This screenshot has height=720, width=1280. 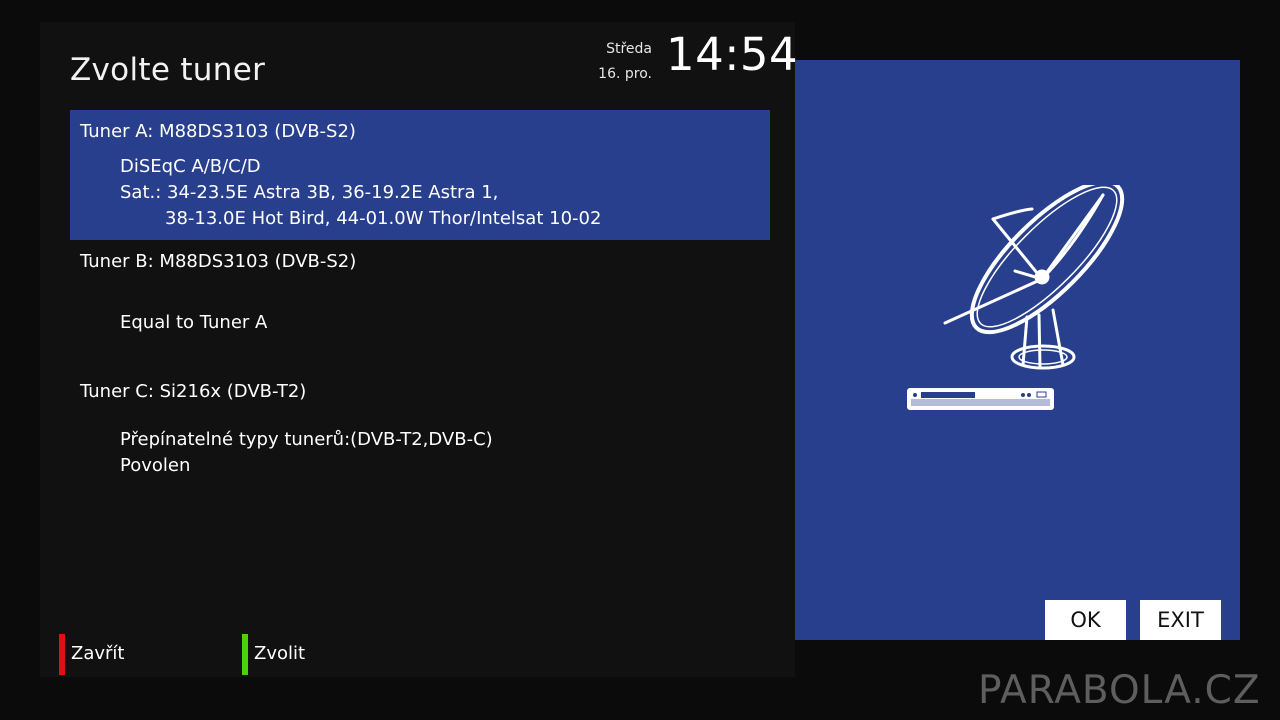 I want to click on tuner-detail: DiSEqC A/B/C/D, so click(x=190, y=166).